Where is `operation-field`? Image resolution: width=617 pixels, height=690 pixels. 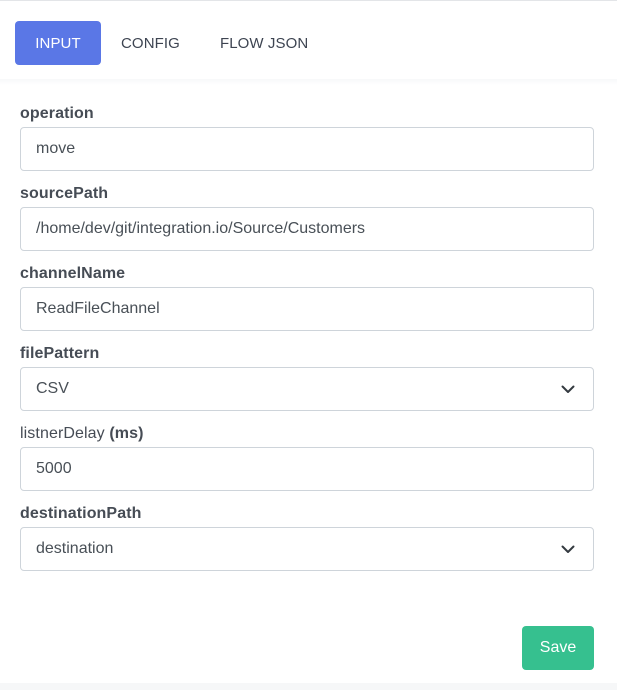
operation-field is located at coordinates (307, 149).